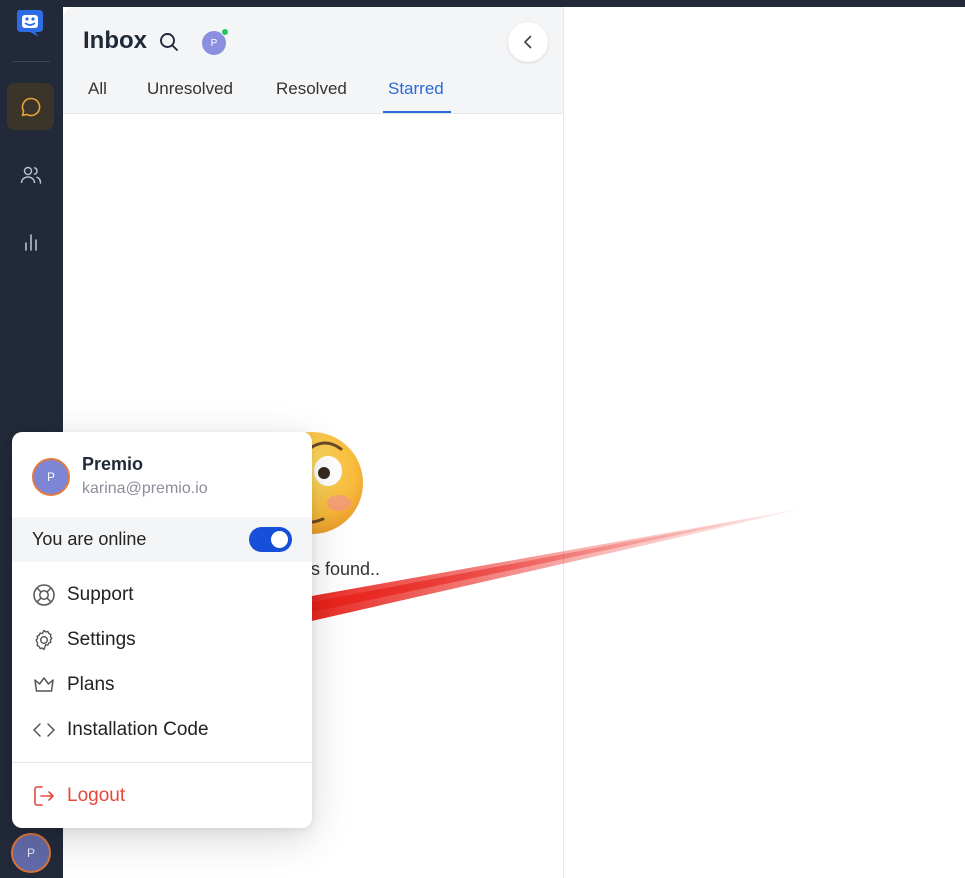 The image size is (965, 878). What do you see at coordinates (138, 729) in the screenshot?
I see `menu-item-label: Installation Code` at bounding box center [138, 729].